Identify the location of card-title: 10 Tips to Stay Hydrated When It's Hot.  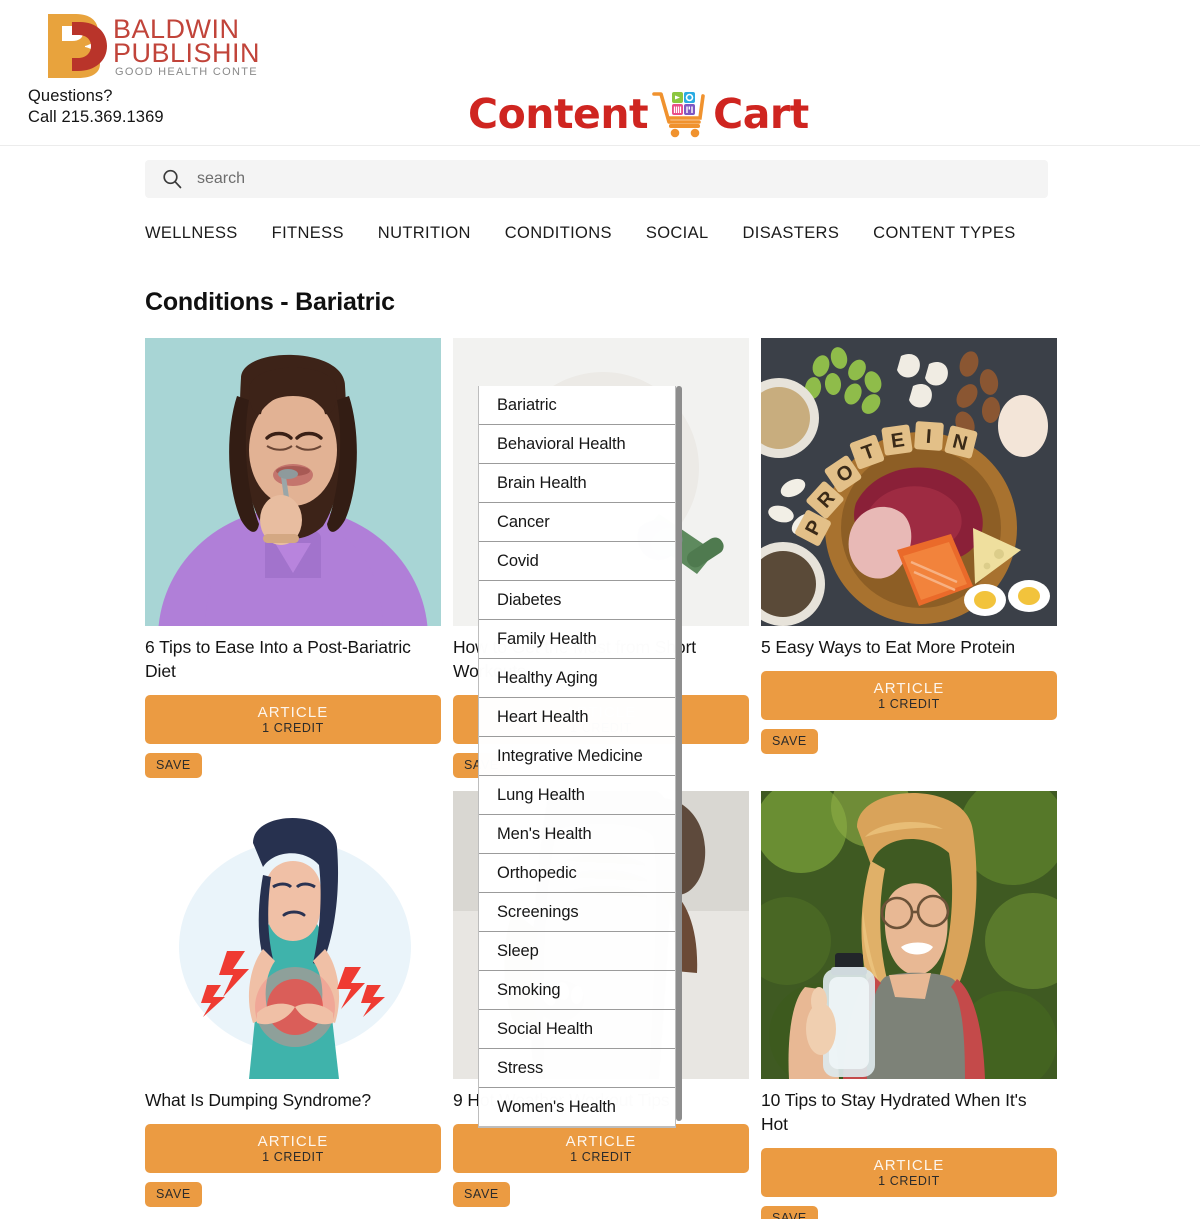
(894, 1112).